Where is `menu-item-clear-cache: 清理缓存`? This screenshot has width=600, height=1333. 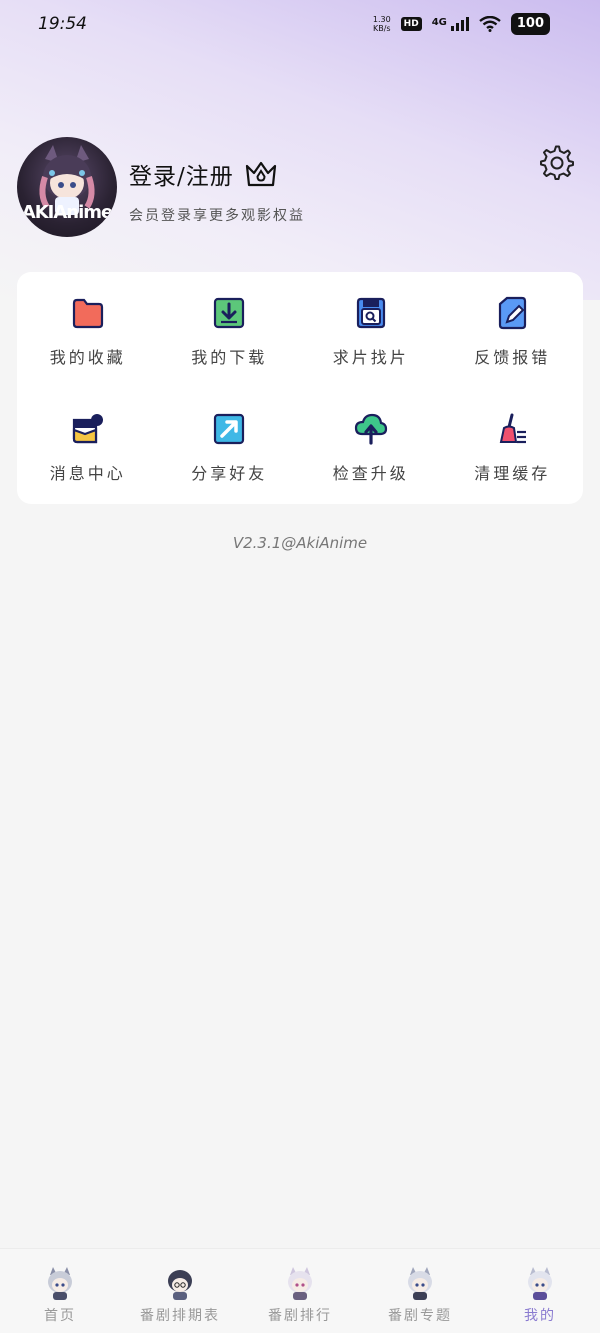
menu-item-clear-cache: 清理缓存 is located at coordinates (513, 446).